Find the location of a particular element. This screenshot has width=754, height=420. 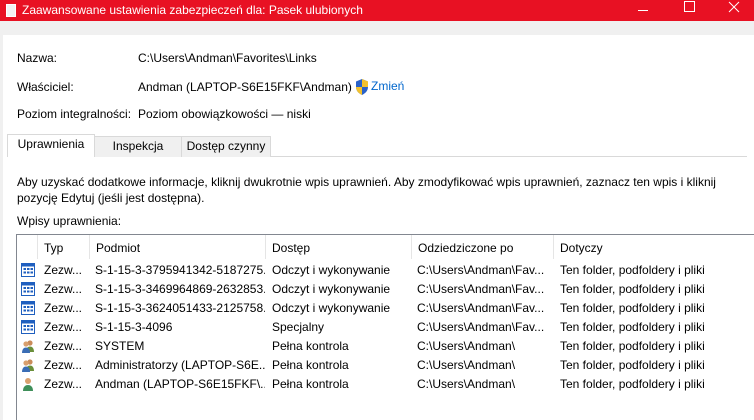

tab-auditing: Inspekcja is located at coordinates (138, 146).